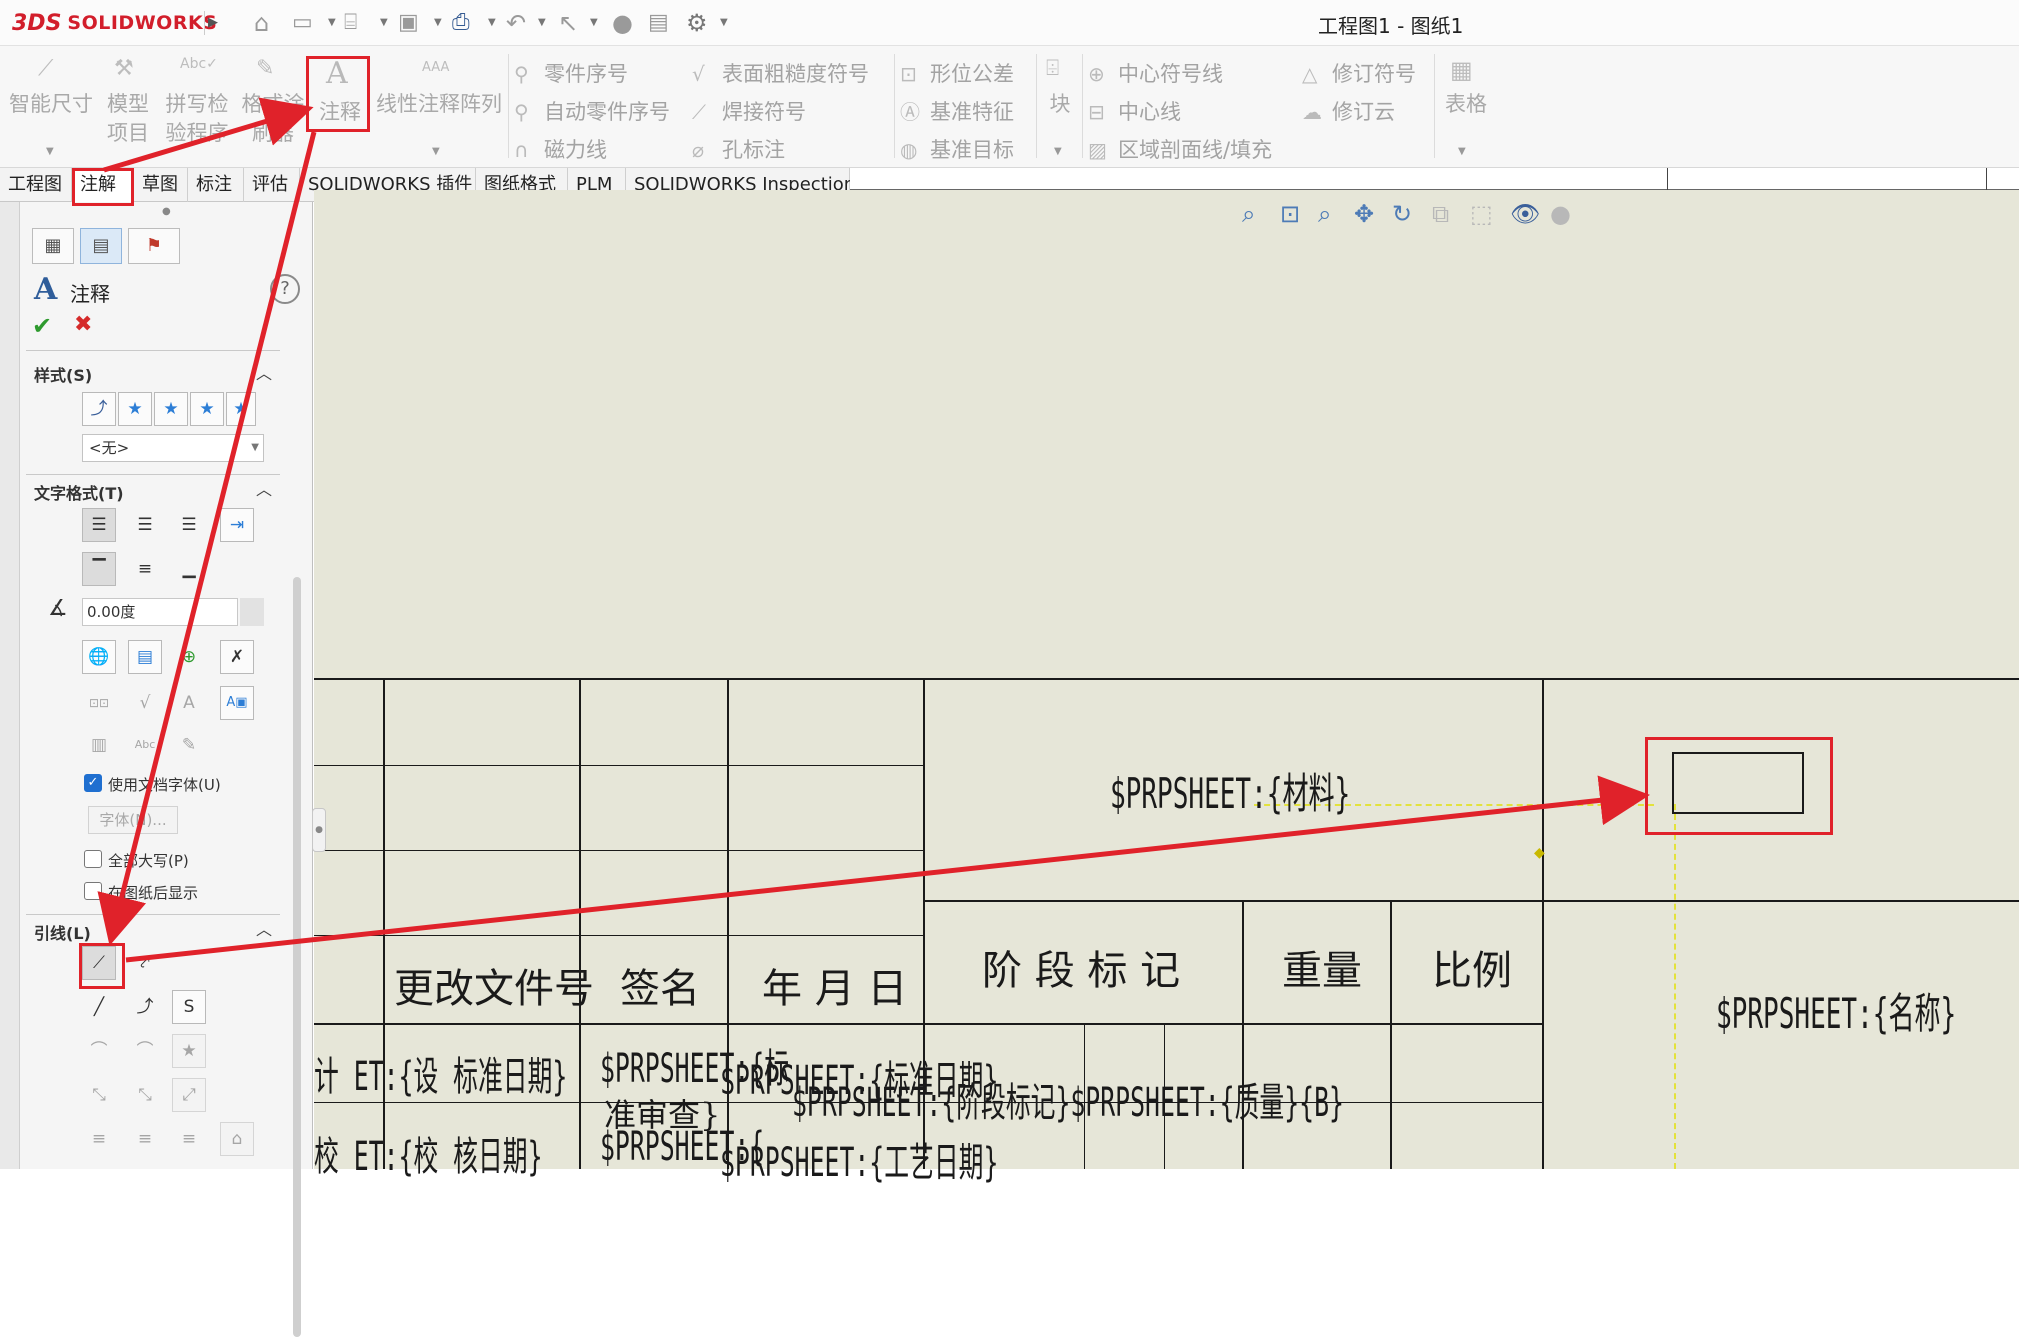  I want to click on add-symbol-icon: ⊕, so click(189, 657).